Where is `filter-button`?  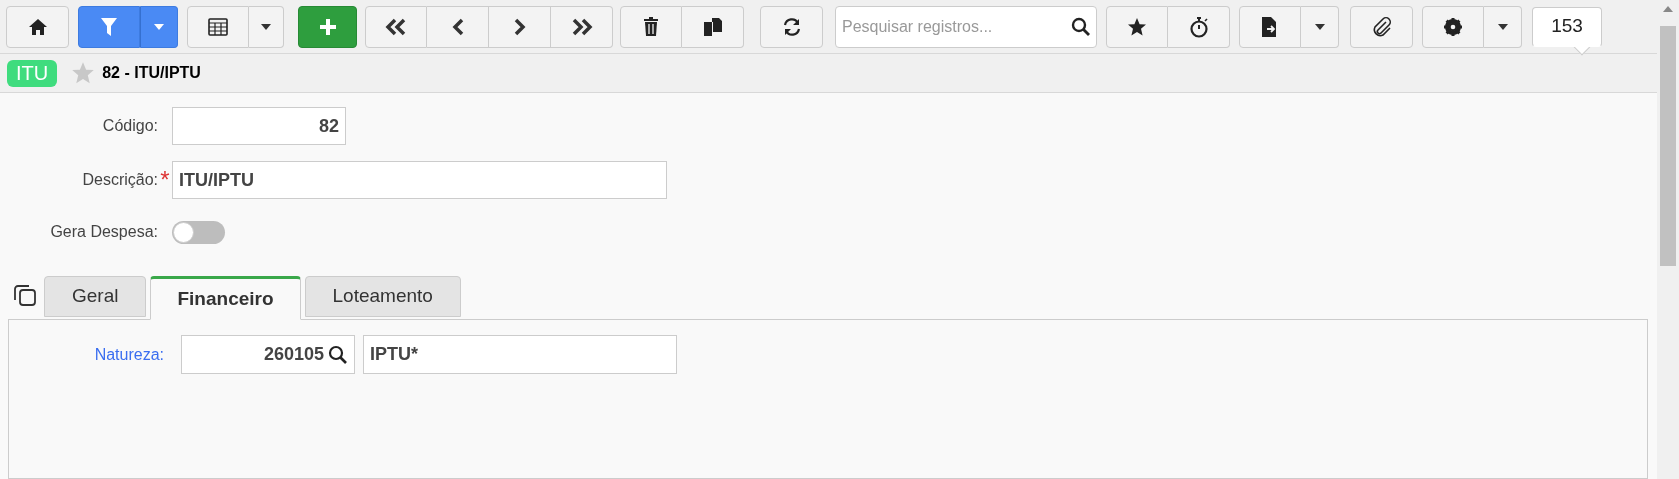 filter-button is located at coordinates (109, 26).